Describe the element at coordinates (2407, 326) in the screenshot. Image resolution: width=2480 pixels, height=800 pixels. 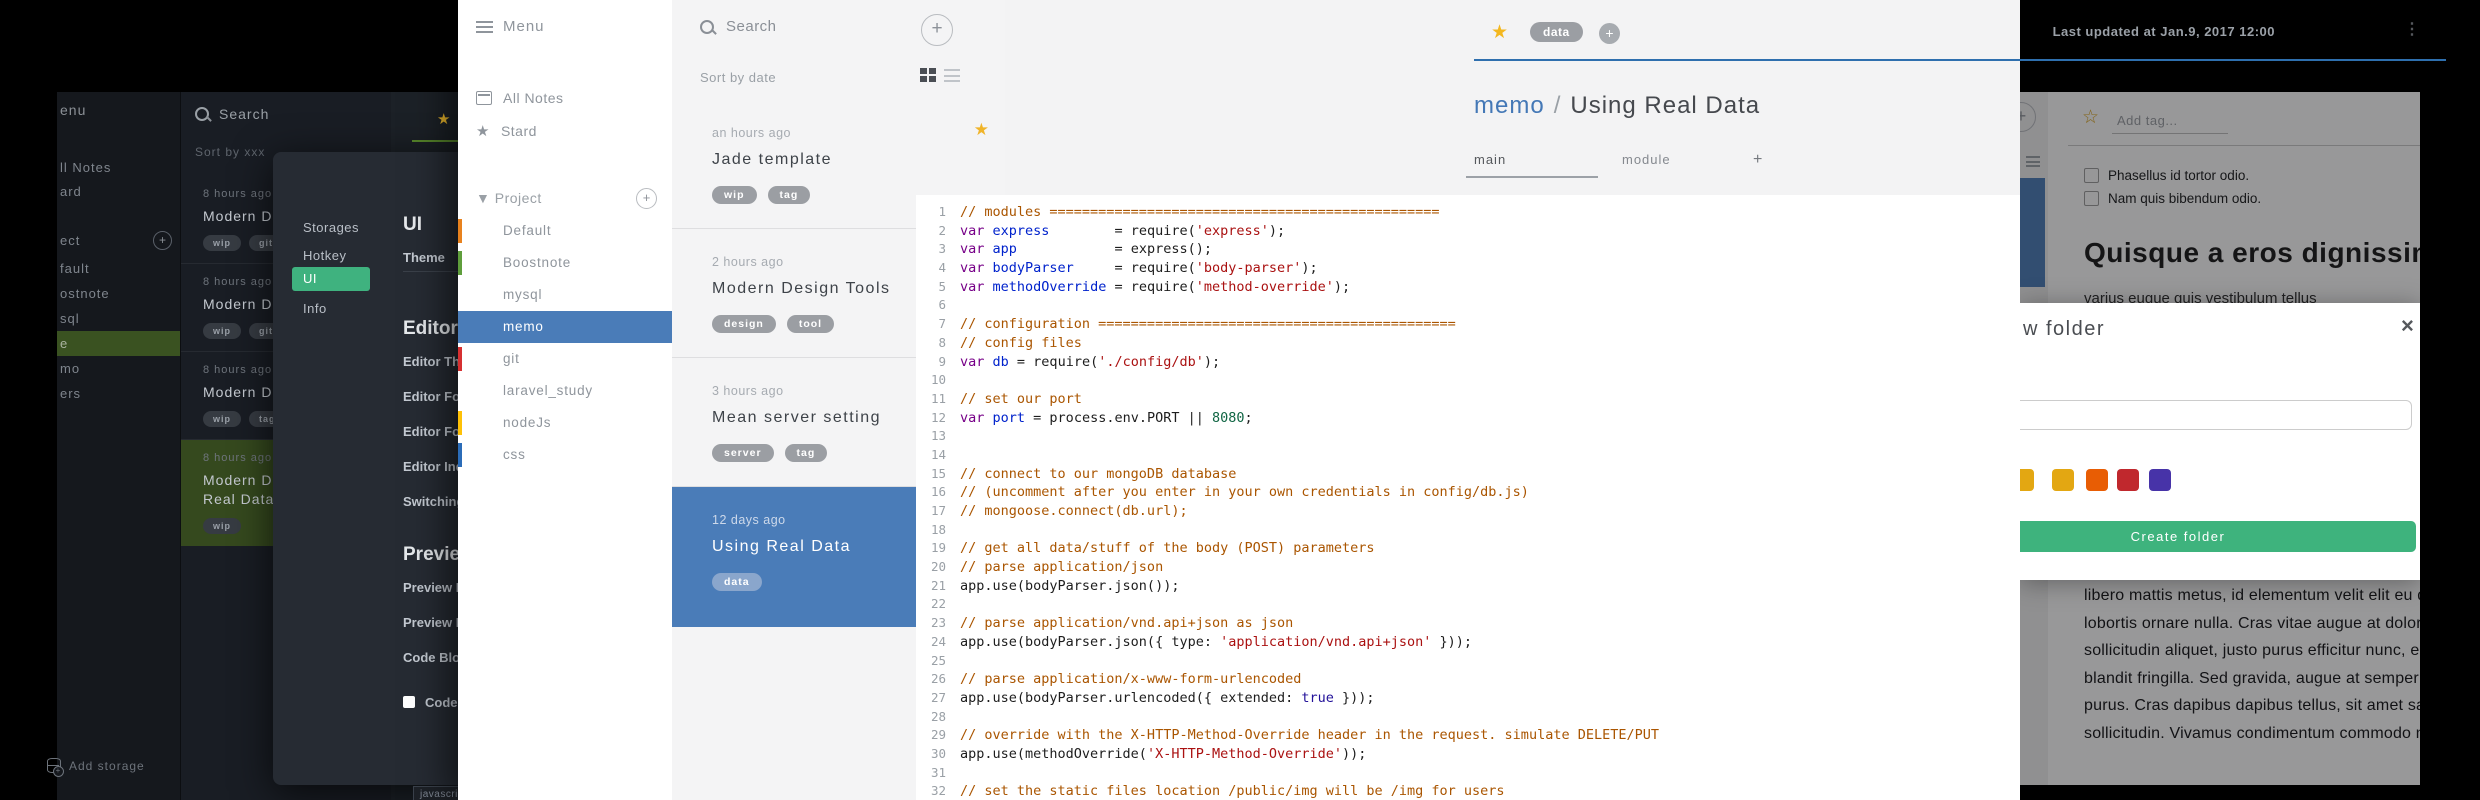
I see `close-icon: ×` at that location.